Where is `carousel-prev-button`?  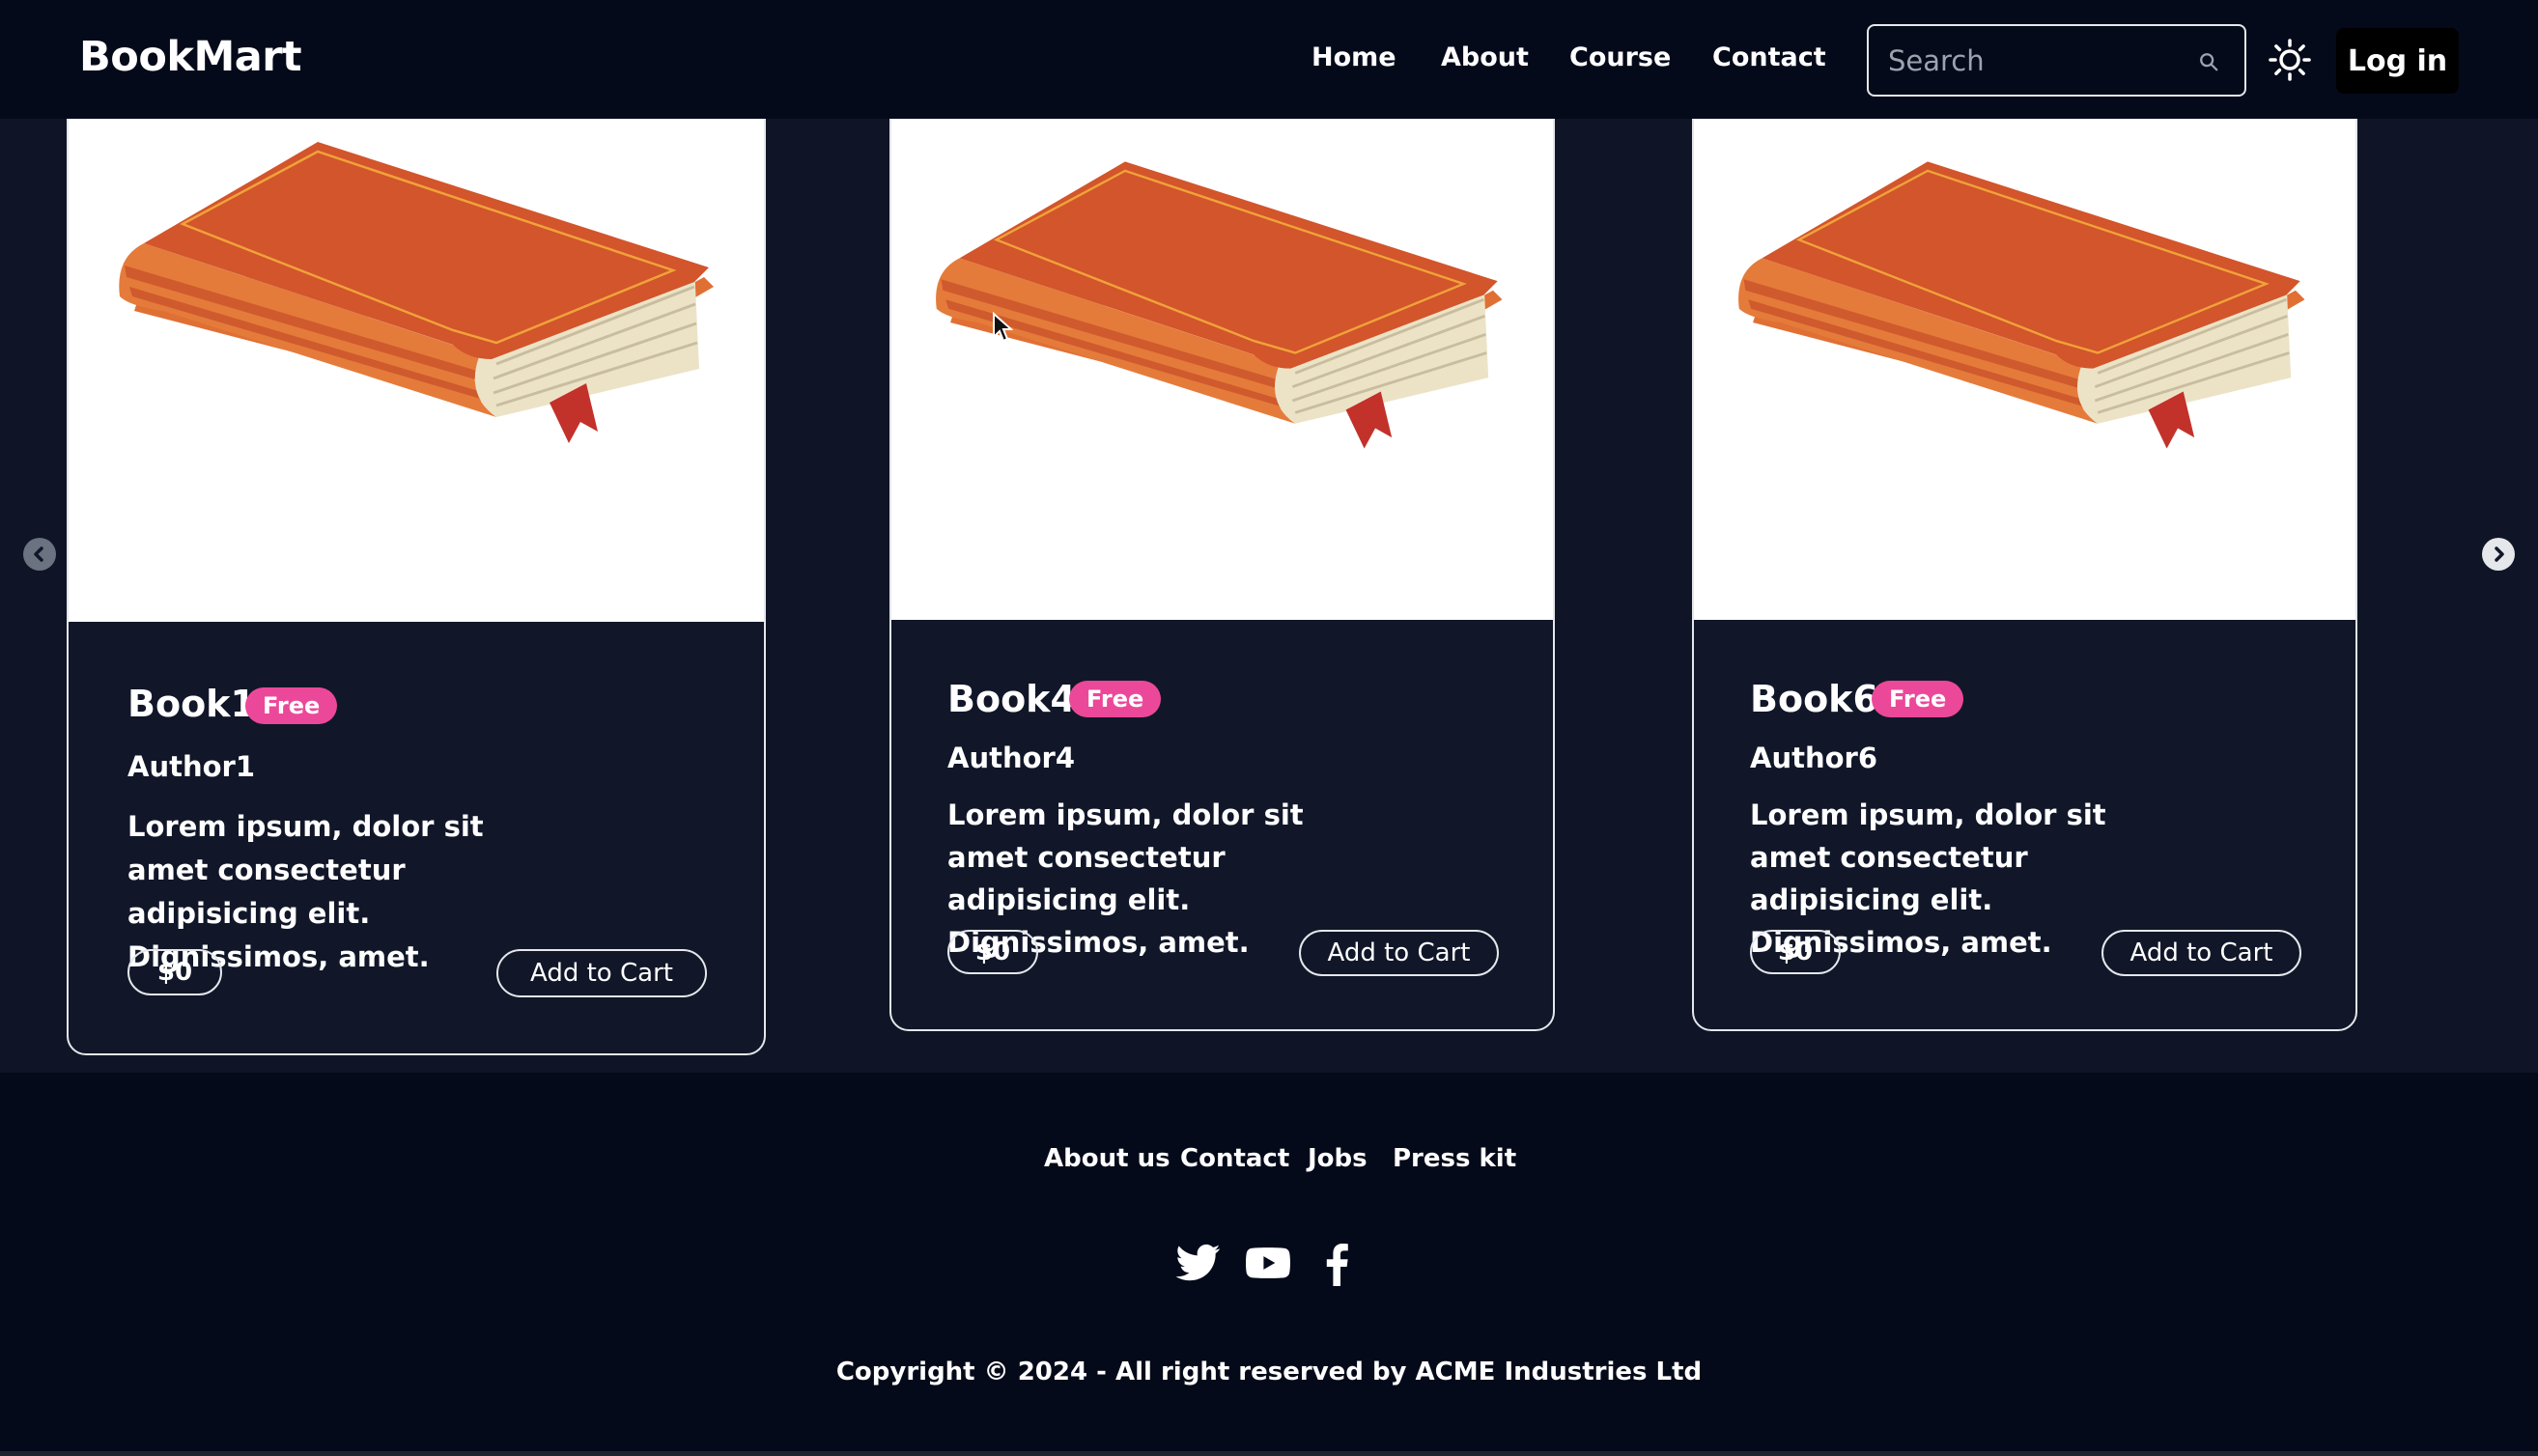
carousel-prev-button is located at coordinates (39, 554).